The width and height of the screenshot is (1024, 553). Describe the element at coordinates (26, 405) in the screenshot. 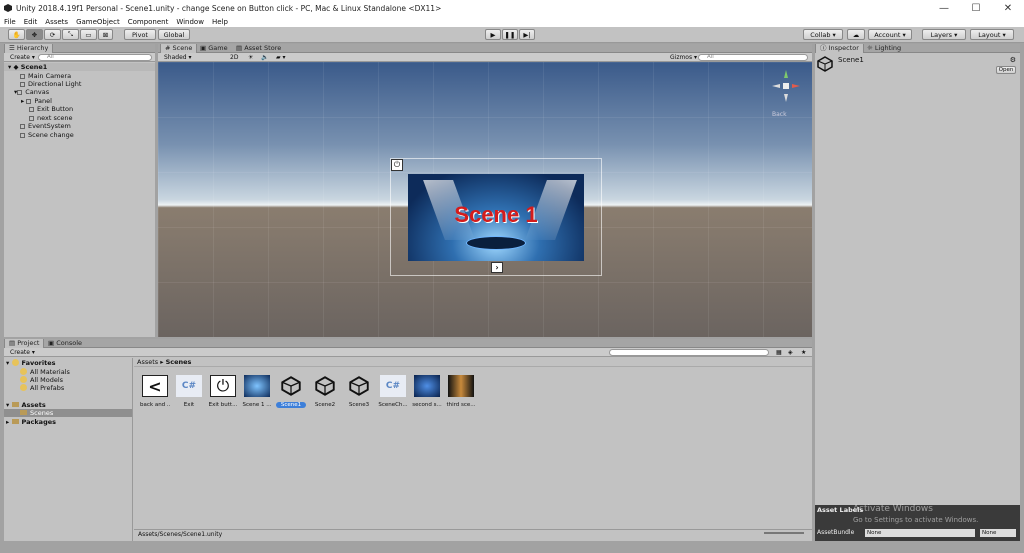

I see `assets-folder: ▾ Assets` at that location.